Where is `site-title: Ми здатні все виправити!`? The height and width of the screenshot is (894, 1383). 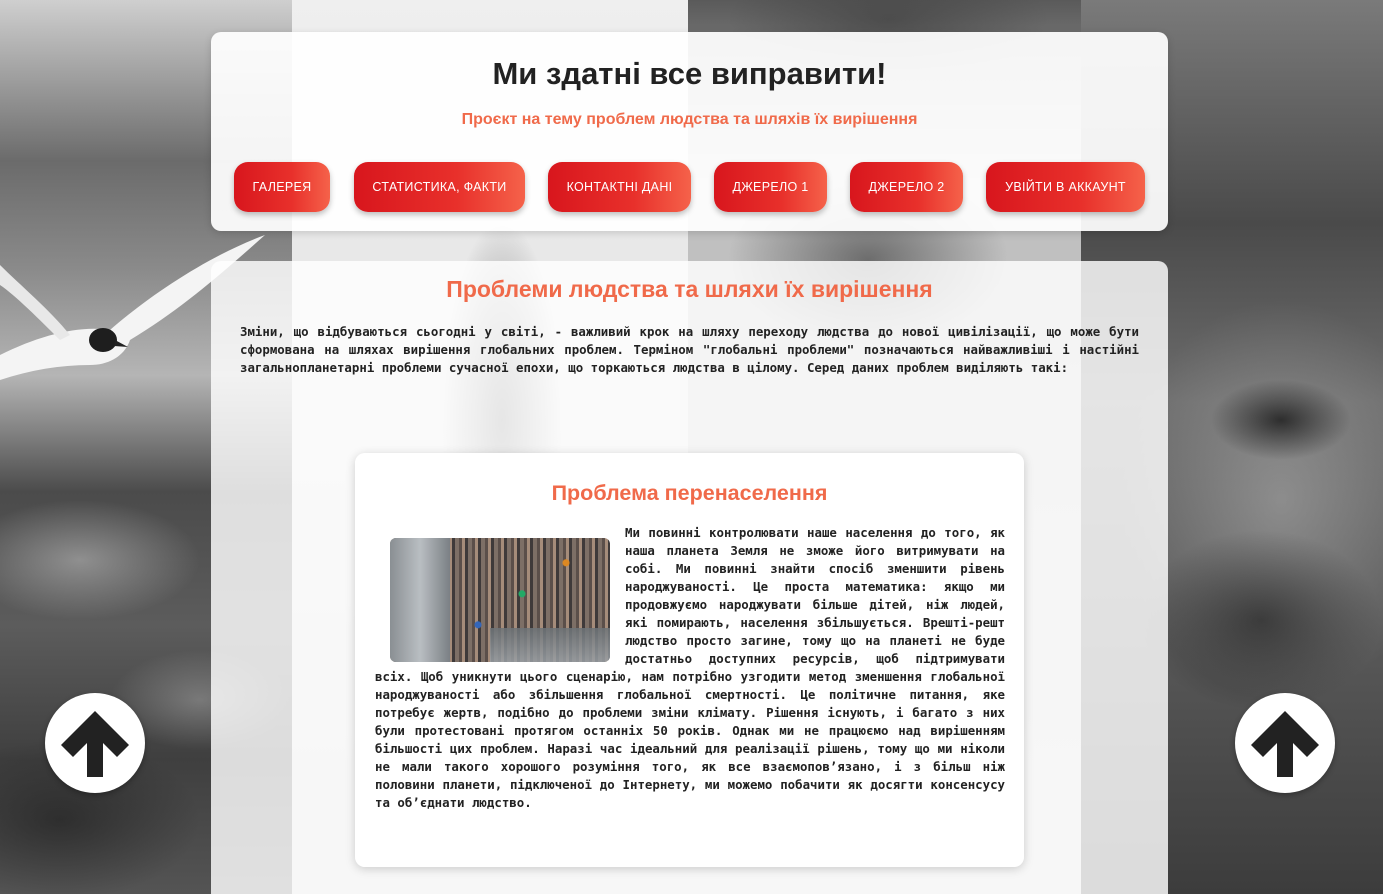 site-title: Ми здатні все виправити! is located at coordinates (689, 73).